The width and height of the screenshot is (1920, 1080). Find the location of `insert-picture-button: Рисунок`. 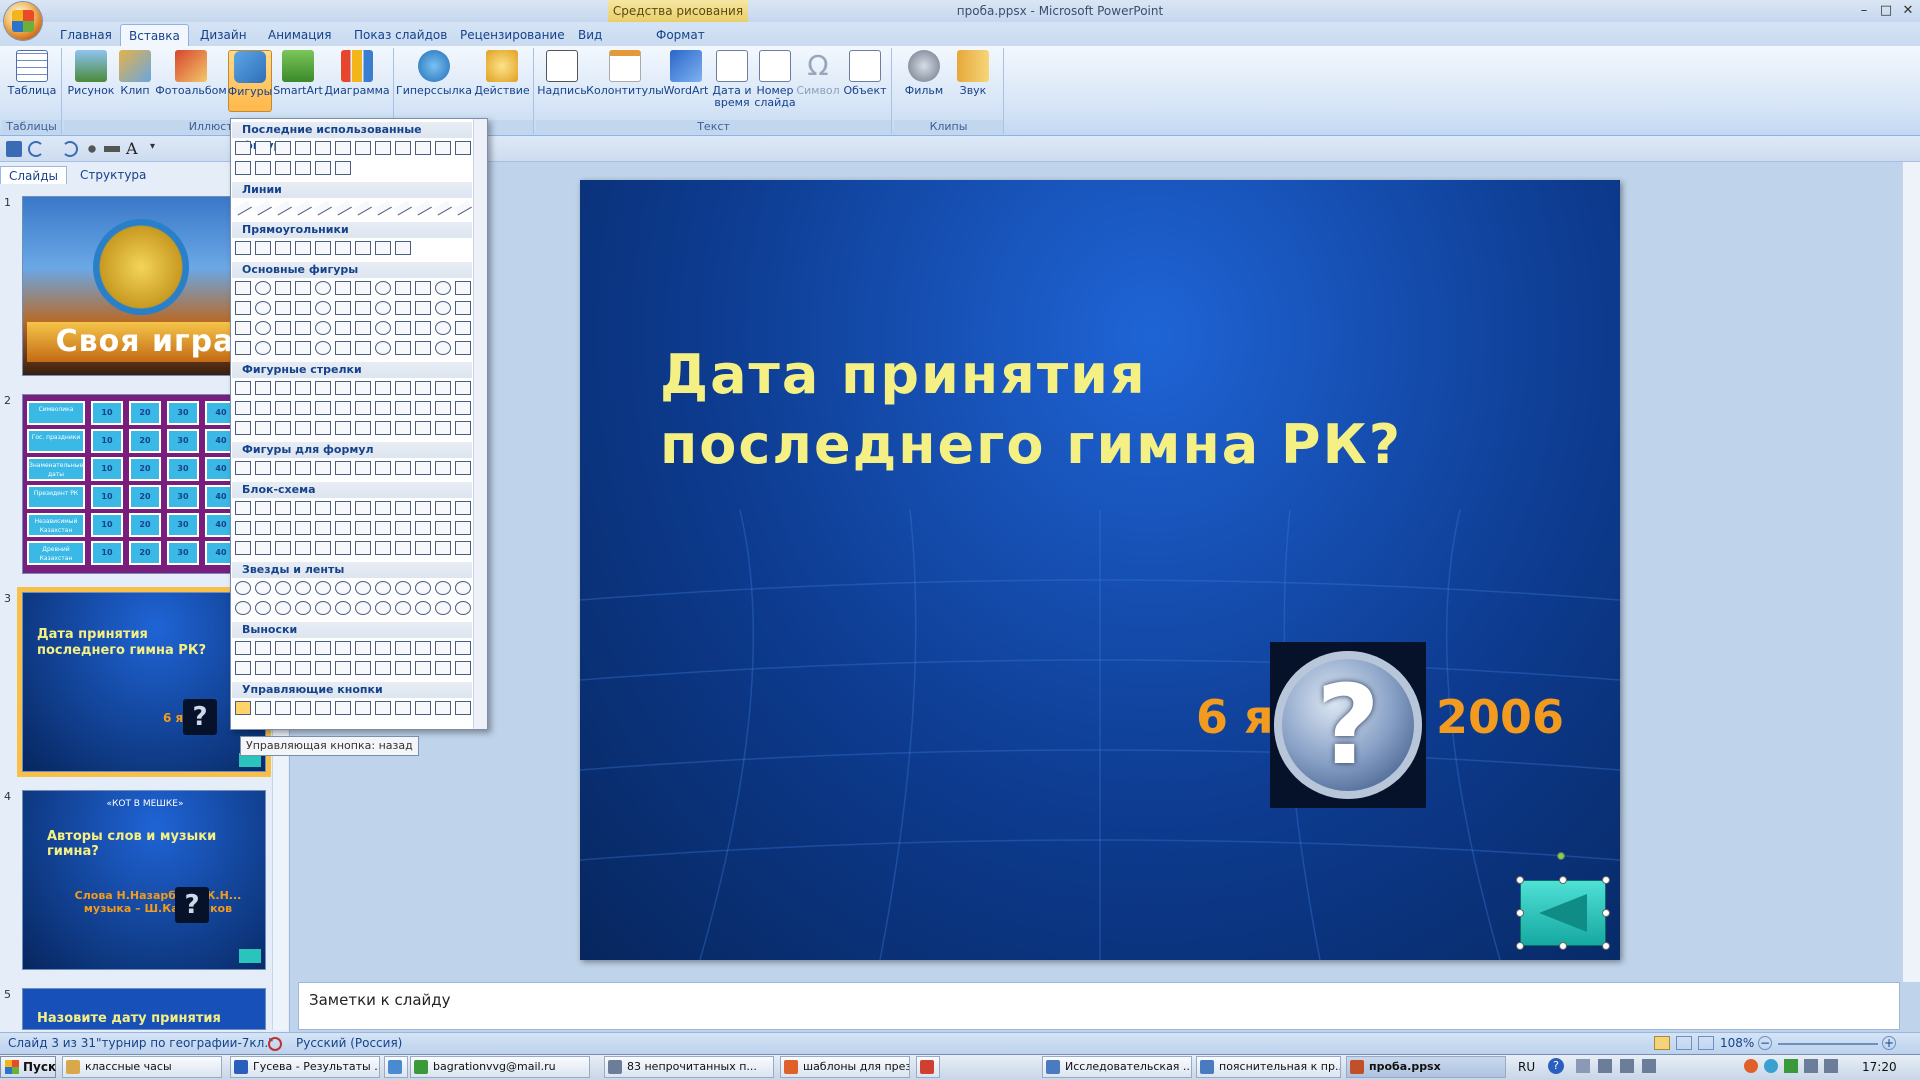

insert-picture-button: Рисунок is located at coordinates (91, 81).